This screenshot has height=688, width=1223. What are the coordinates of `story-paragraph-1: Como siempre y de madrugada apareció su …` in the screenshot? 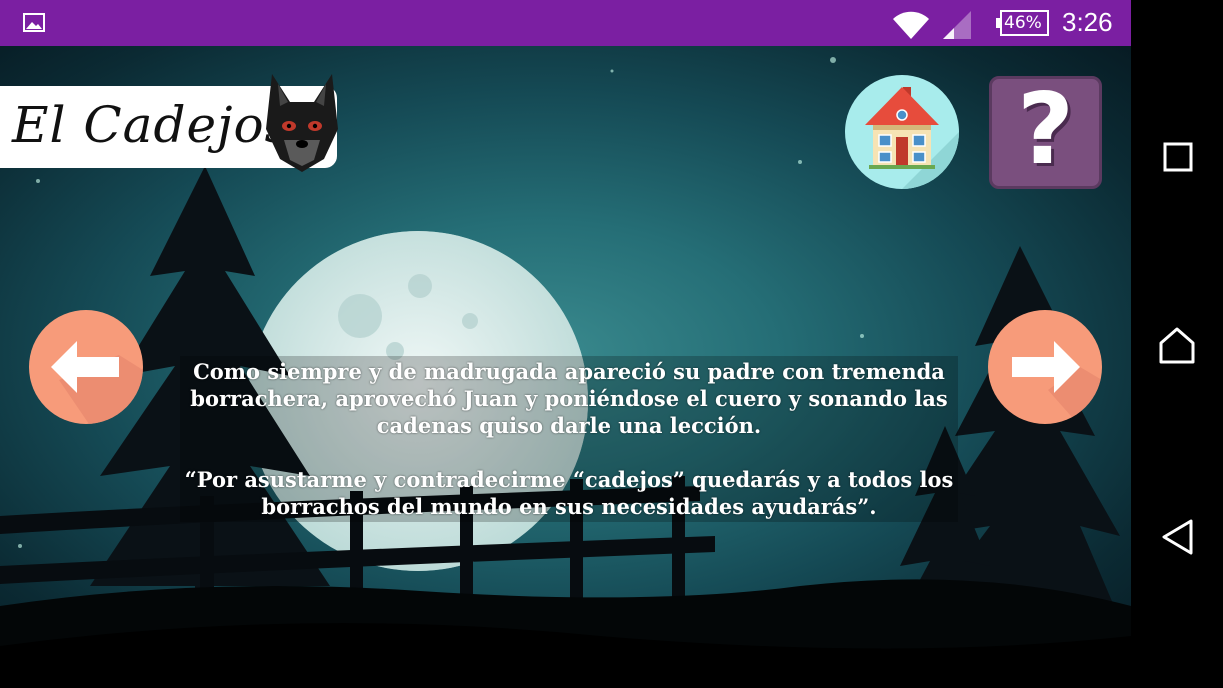 It's located at (569, 398).